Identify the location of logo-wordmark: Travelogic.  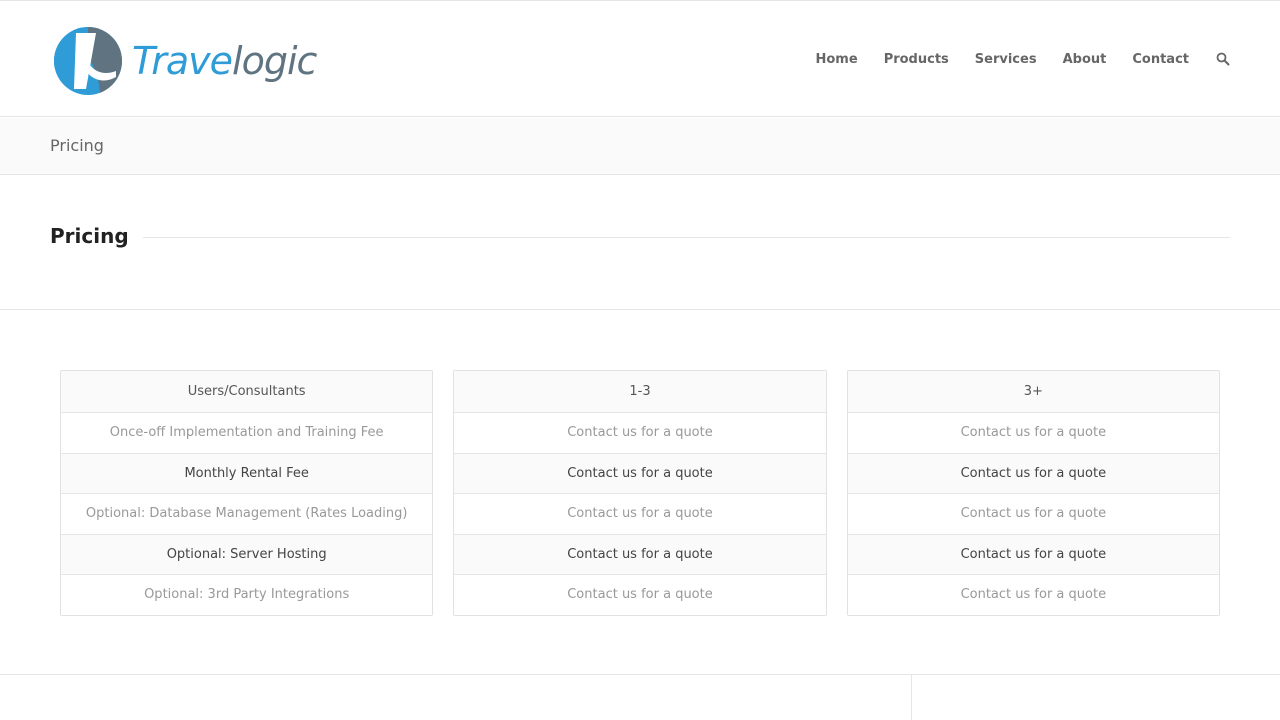
(224, 61).